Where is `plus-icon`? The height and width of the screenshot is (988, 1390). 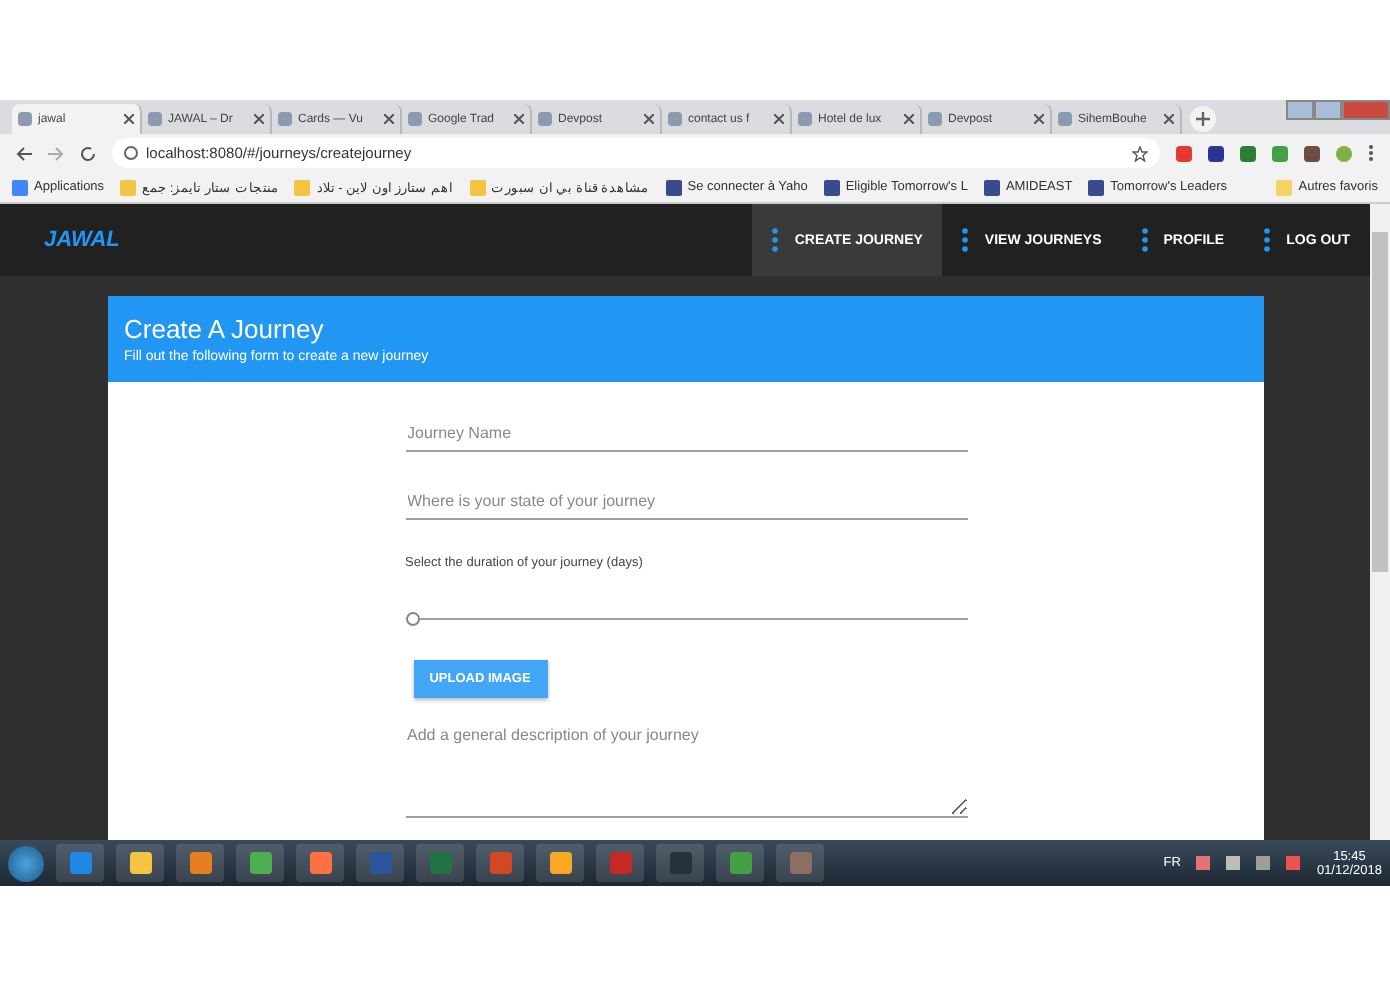
plus-icon is located at coordinates (1203, 119).